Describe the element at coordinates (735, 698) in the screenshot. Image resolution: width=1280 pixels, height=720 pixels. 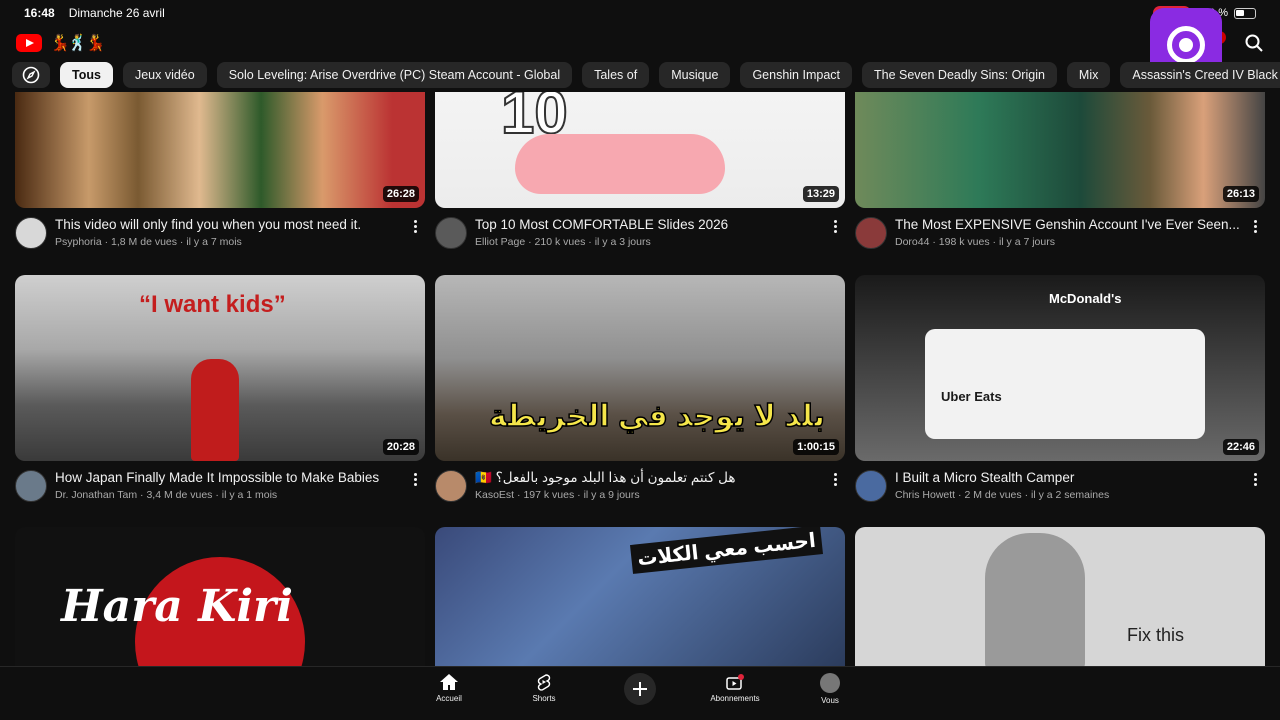
I see `nav-subscriptions-label: Abonnements` at that location.